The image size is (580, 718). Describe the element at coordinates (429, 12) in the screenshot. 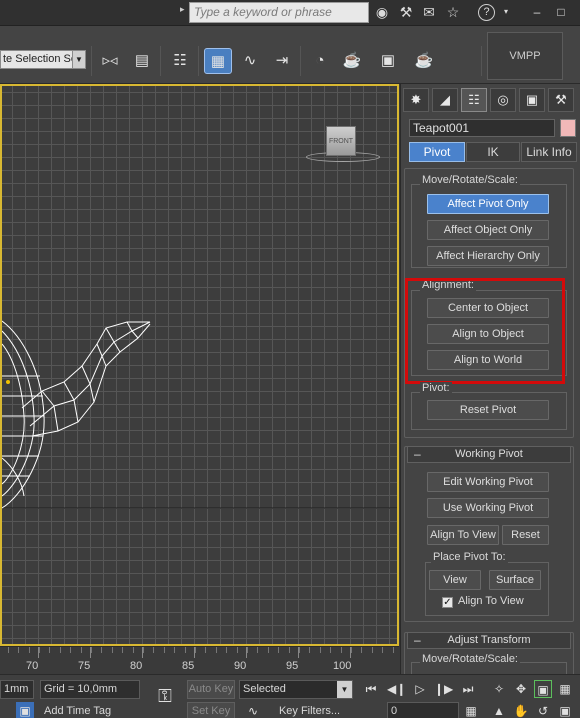

I see `bell-icon: ✉` at that location.